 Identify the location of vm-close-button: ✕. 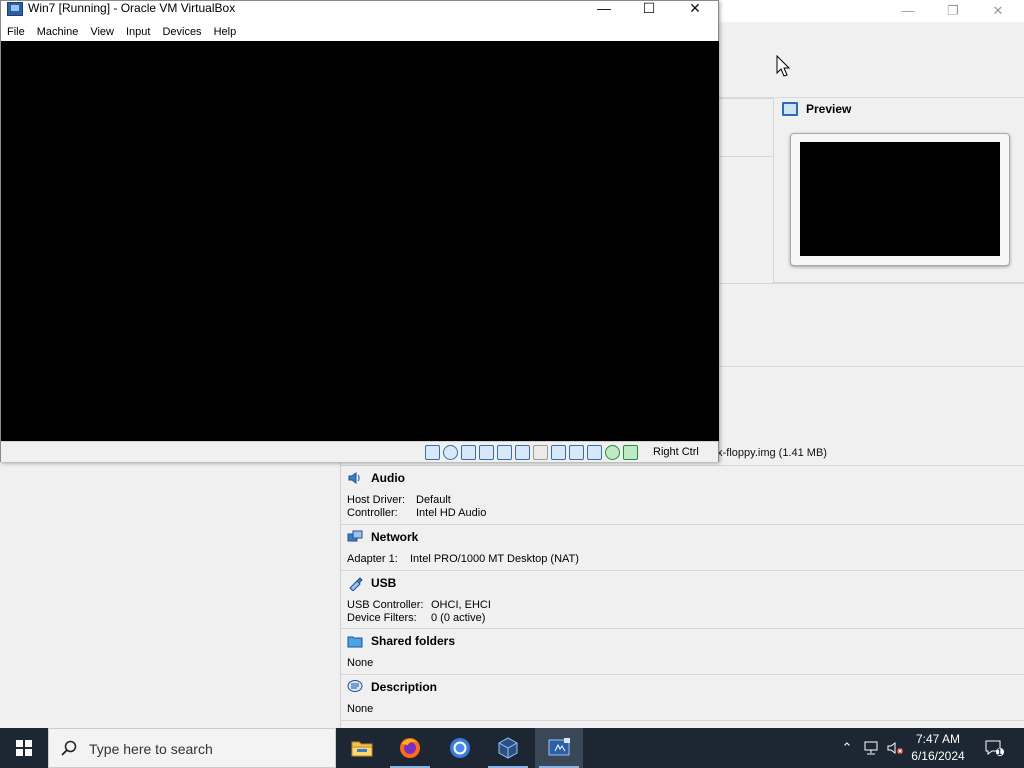
(695, 8).